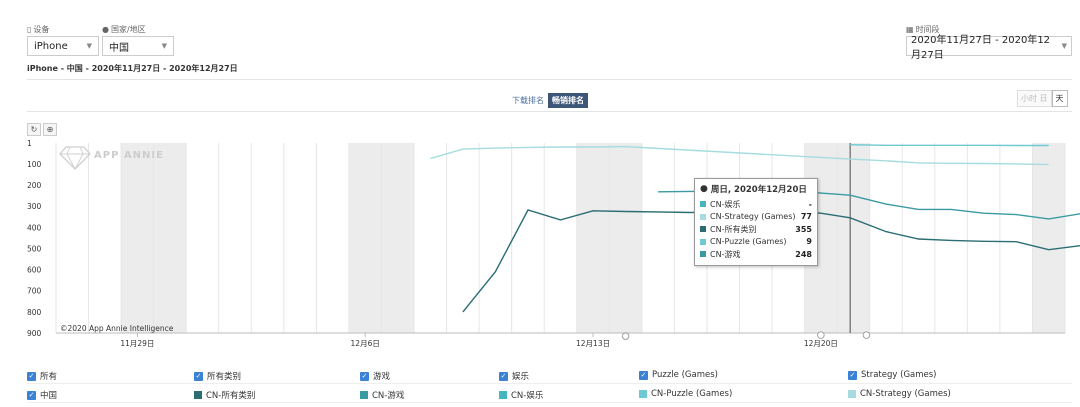 Image resolution: width=1080 pixels, height=407 pixels. I want to click on legend-category-strategy: ✓ Strategy (Games), so click(892, 375).